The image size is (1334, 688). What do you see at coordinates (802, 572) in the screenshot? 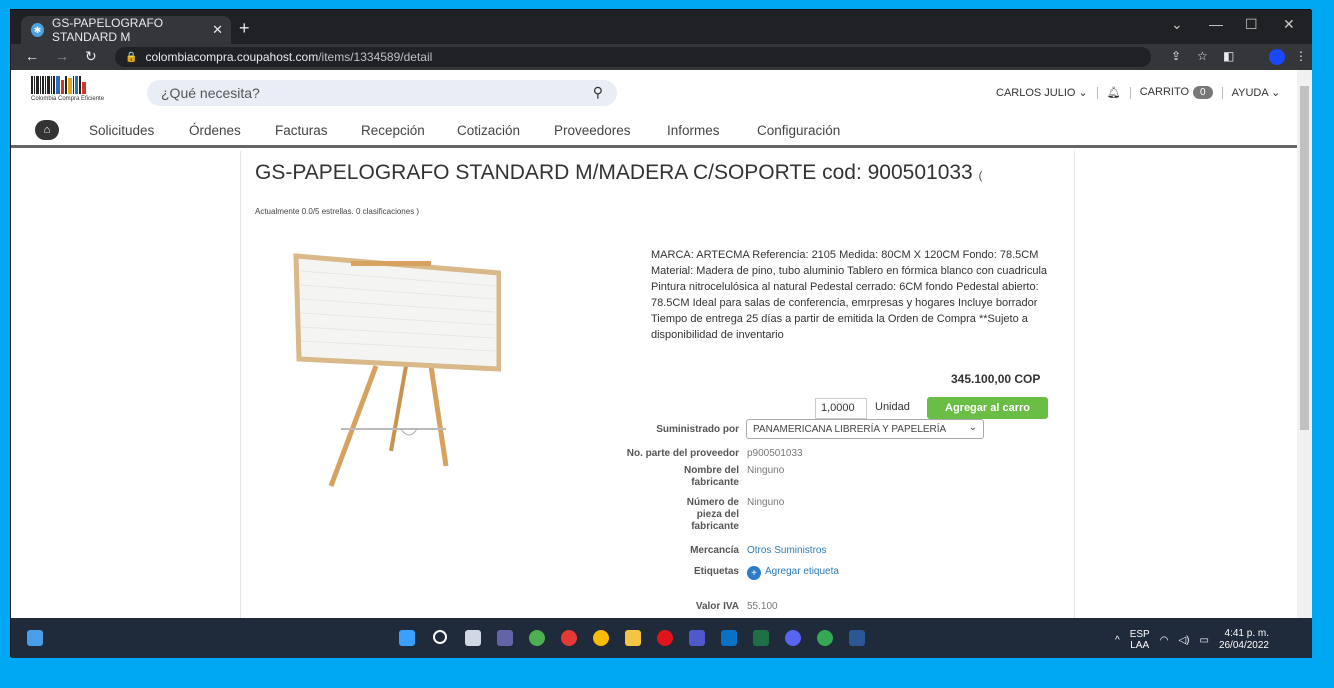
I see `add-tag-link: Agregar etiqueta` at bounding box center [802, 572].